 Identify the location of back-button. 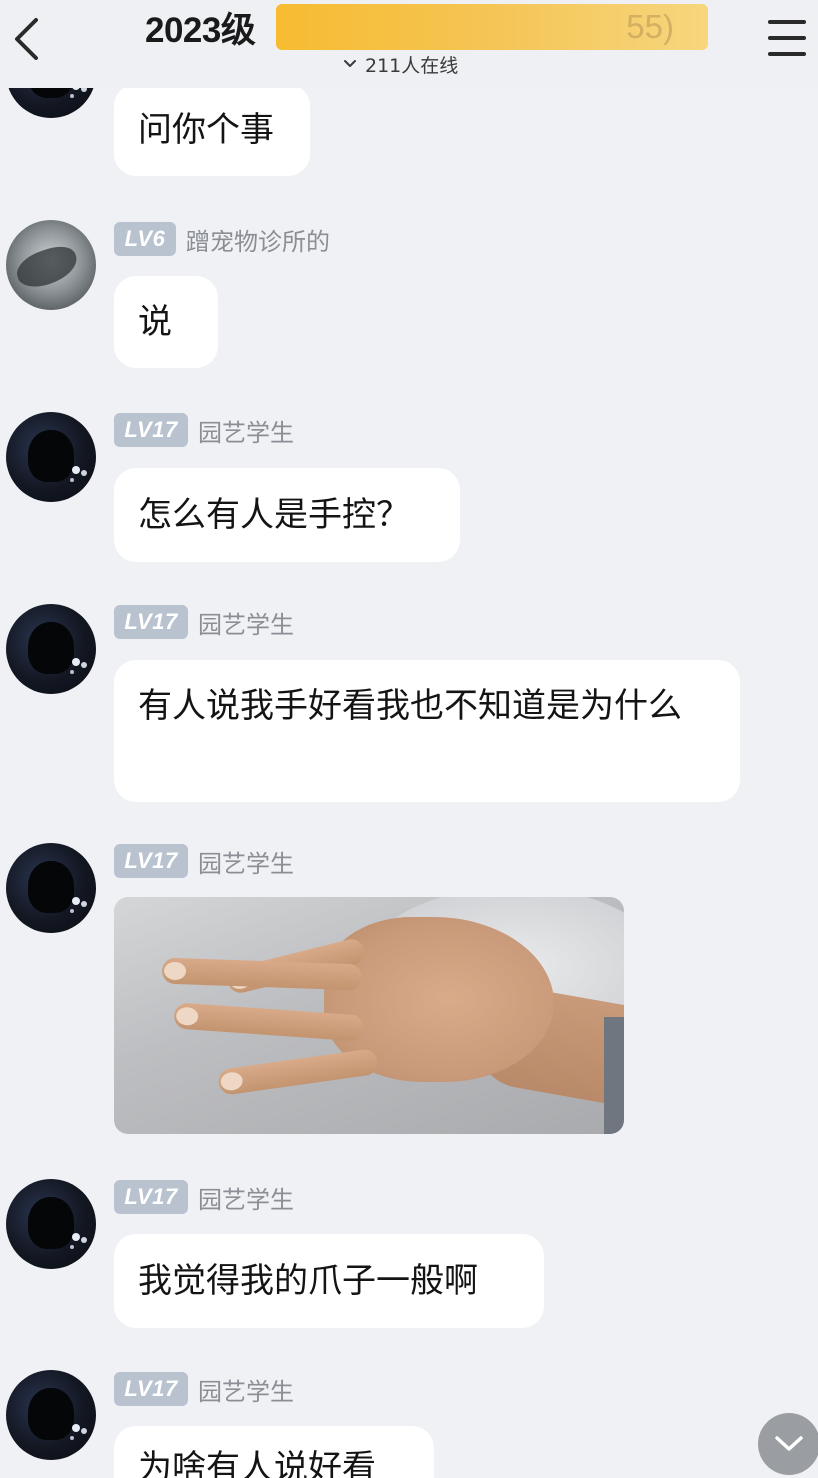
(26, 39).